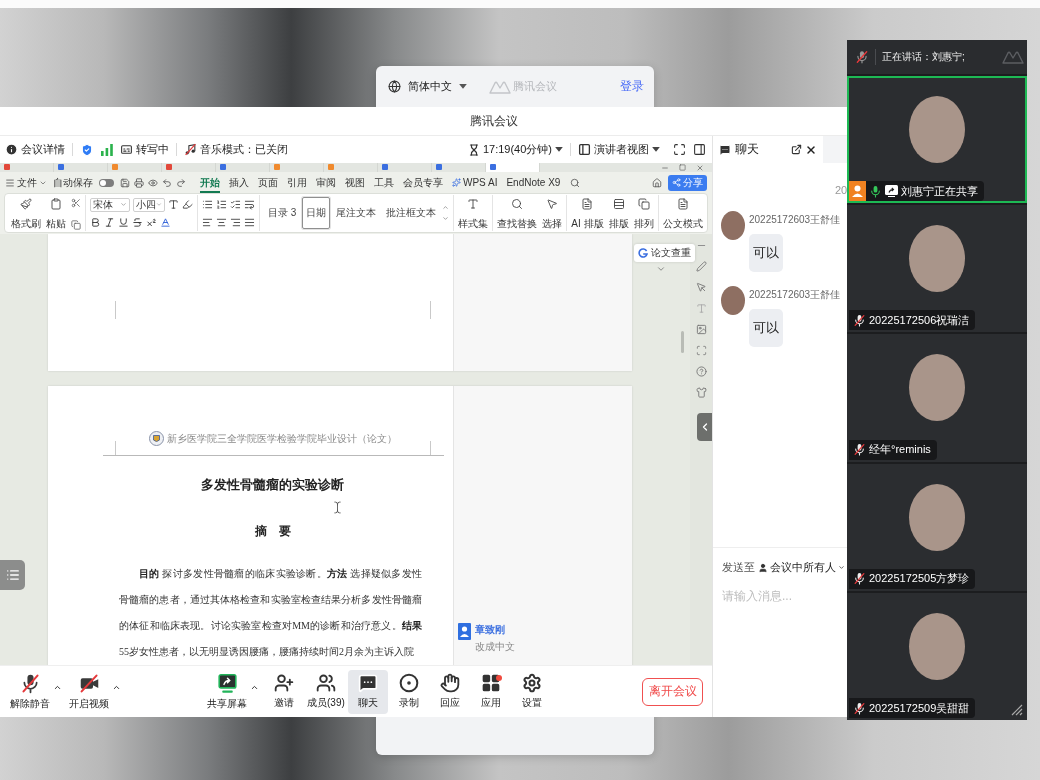 The image size is (1040, 780). I want to click on music-mode-button: 音乐模式：已关闭, so click(236, 149).